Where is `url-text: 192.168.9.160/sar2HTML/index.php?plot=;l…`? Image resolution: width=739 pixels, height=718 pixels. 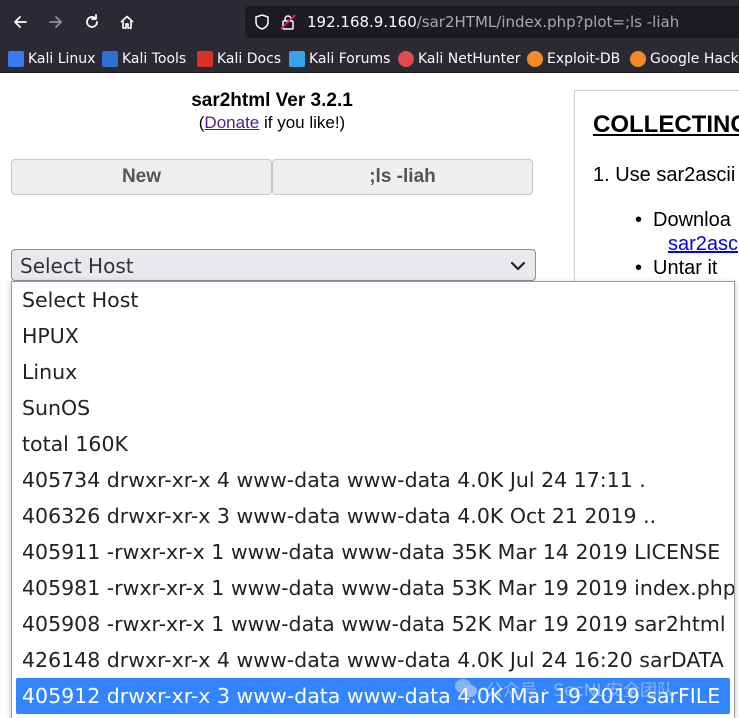
url-text: 192.168.9.160/sar2HTML/index.php?plot=;l… is located at coordinates (493, 22).